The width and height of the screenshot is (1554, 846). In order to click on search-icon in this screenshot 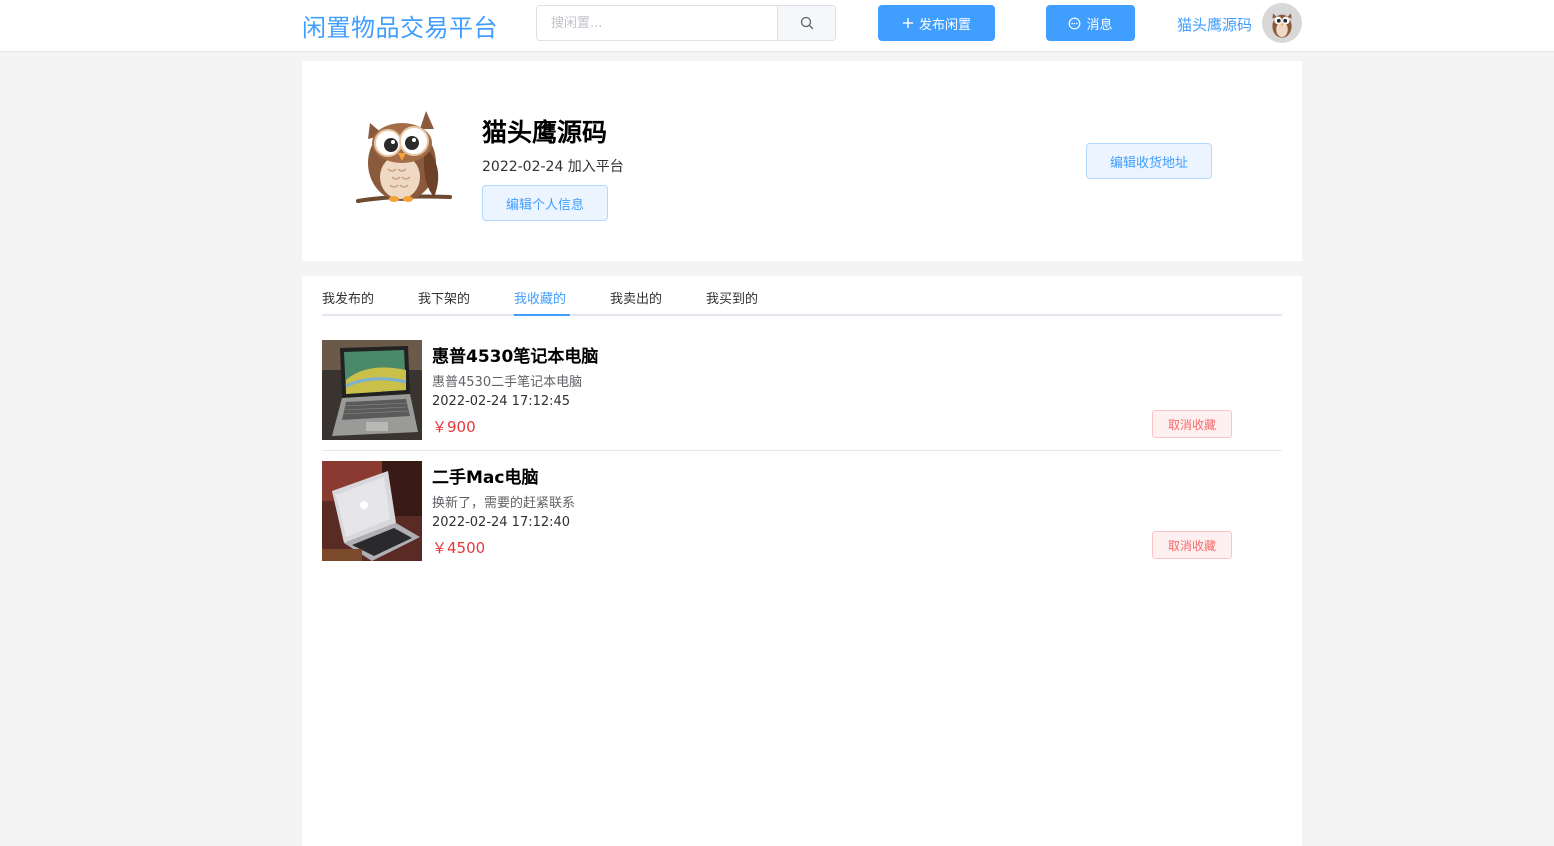, I will do `click(806, 23)`.